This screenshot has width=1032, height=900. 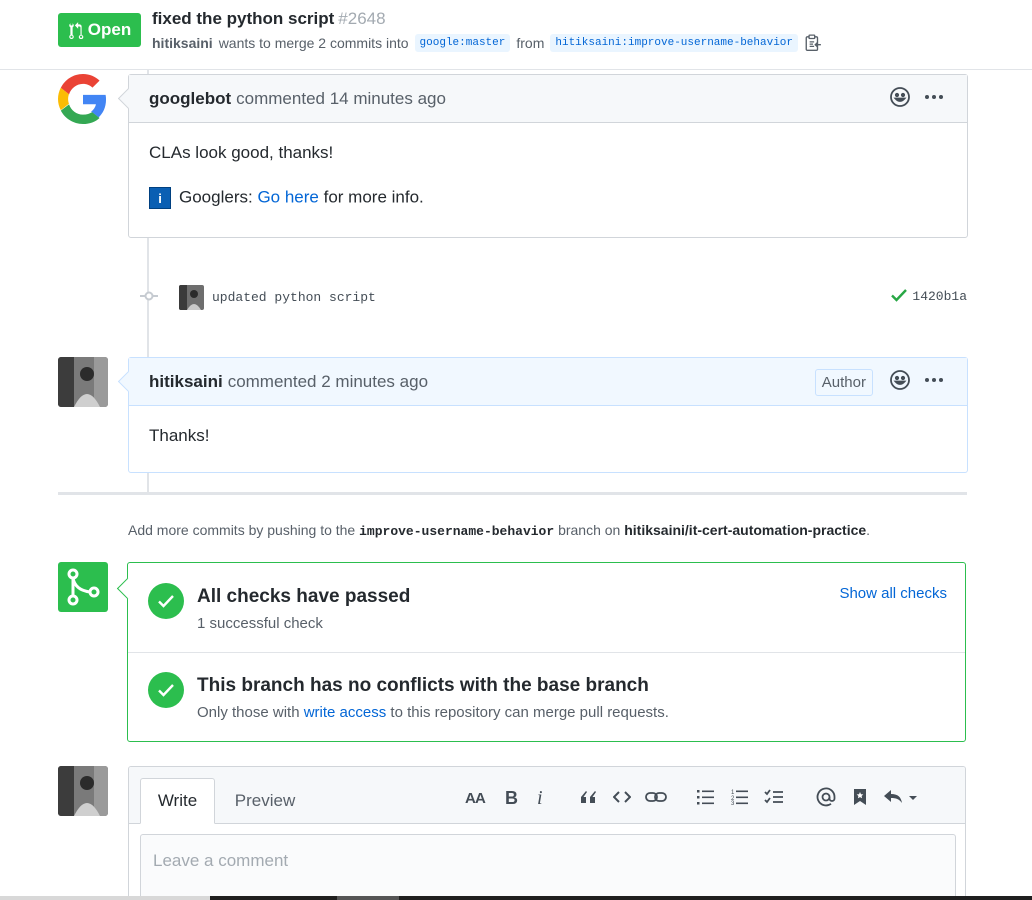 I want to click on push-hint-middle: branch on, so click(x=589, y=530).